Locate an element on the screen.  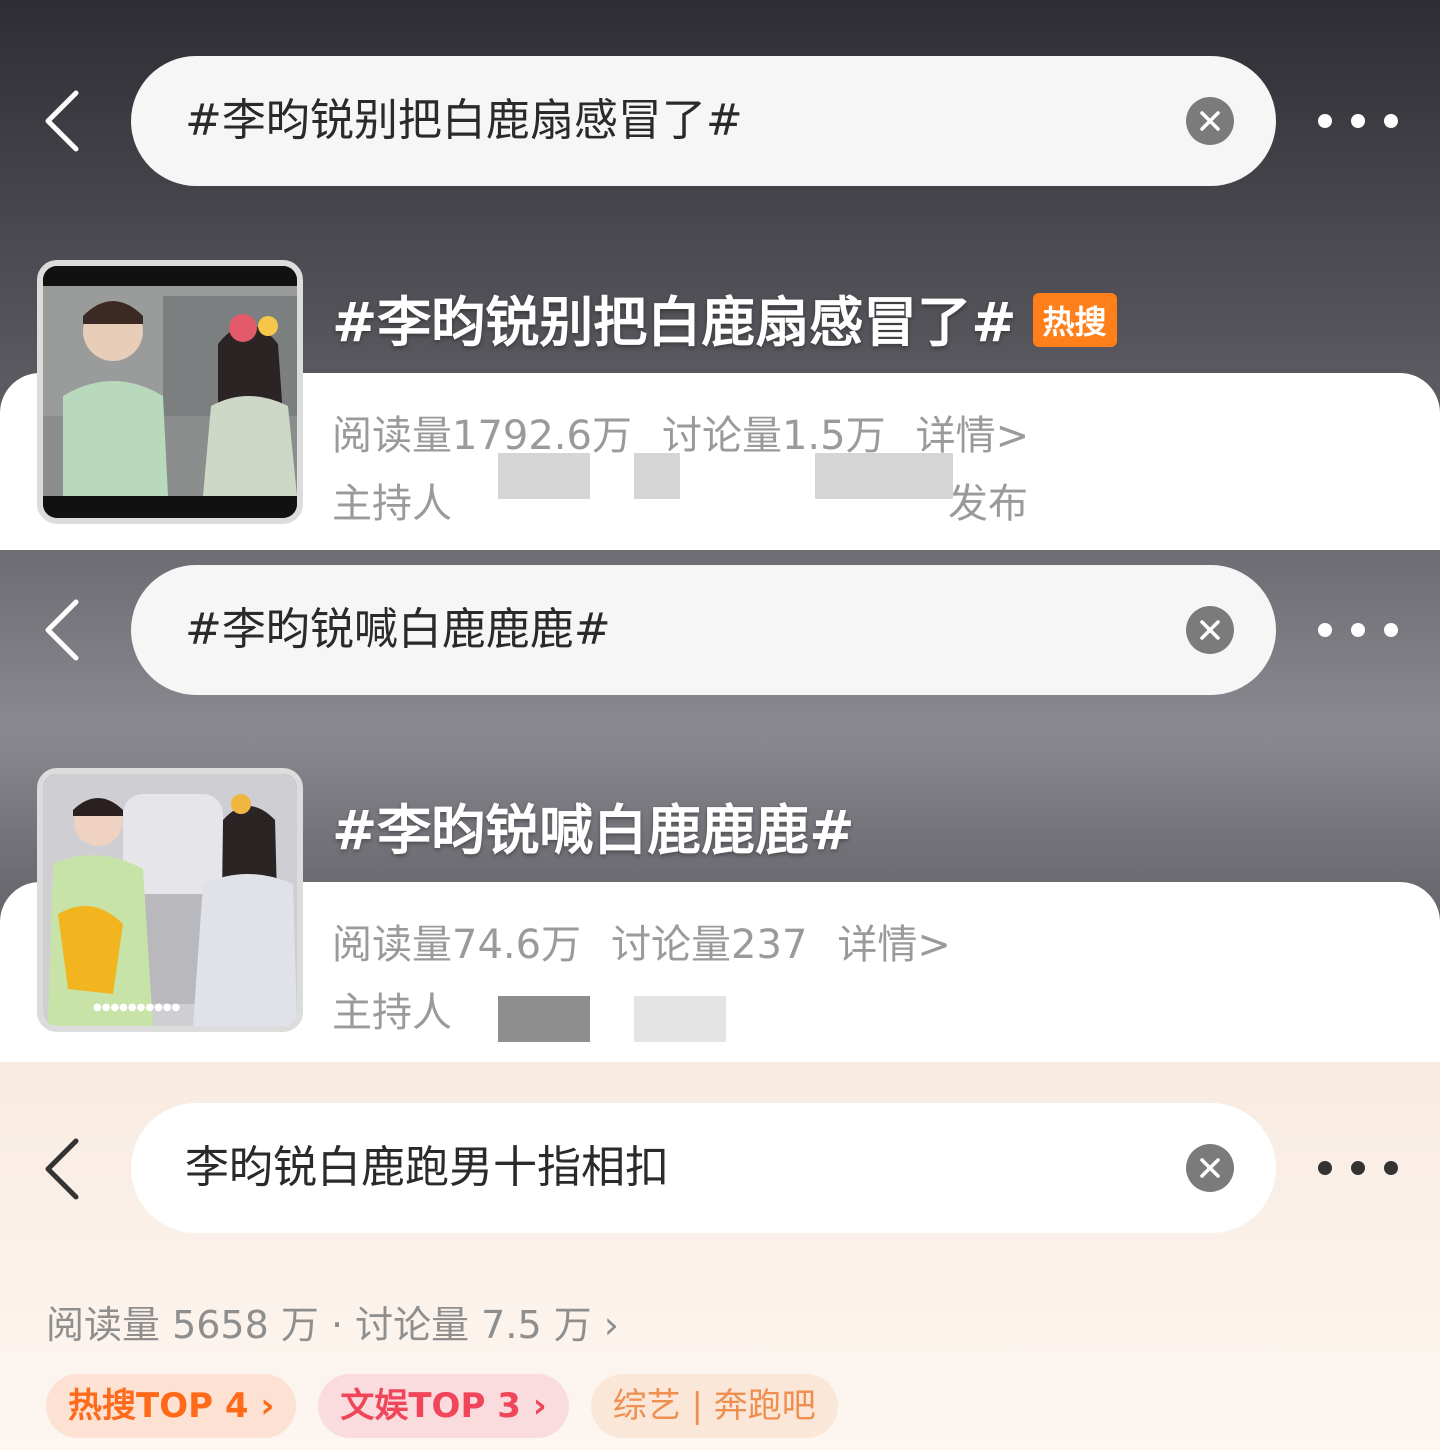
search-query-text: 李昀锐白鹿跑男十指相扣 is located at coordinates (427, 1167).